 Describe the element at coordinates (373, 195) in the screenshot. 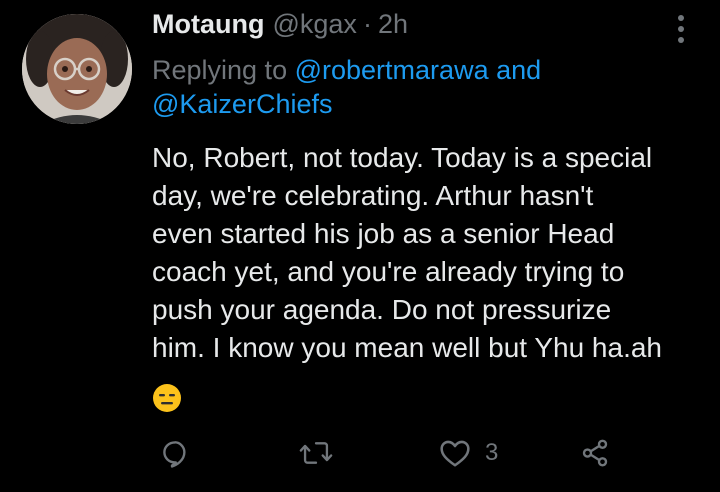

I see `tweet-text-line: day, we're celebrating. Arthur hasn't` at that location.